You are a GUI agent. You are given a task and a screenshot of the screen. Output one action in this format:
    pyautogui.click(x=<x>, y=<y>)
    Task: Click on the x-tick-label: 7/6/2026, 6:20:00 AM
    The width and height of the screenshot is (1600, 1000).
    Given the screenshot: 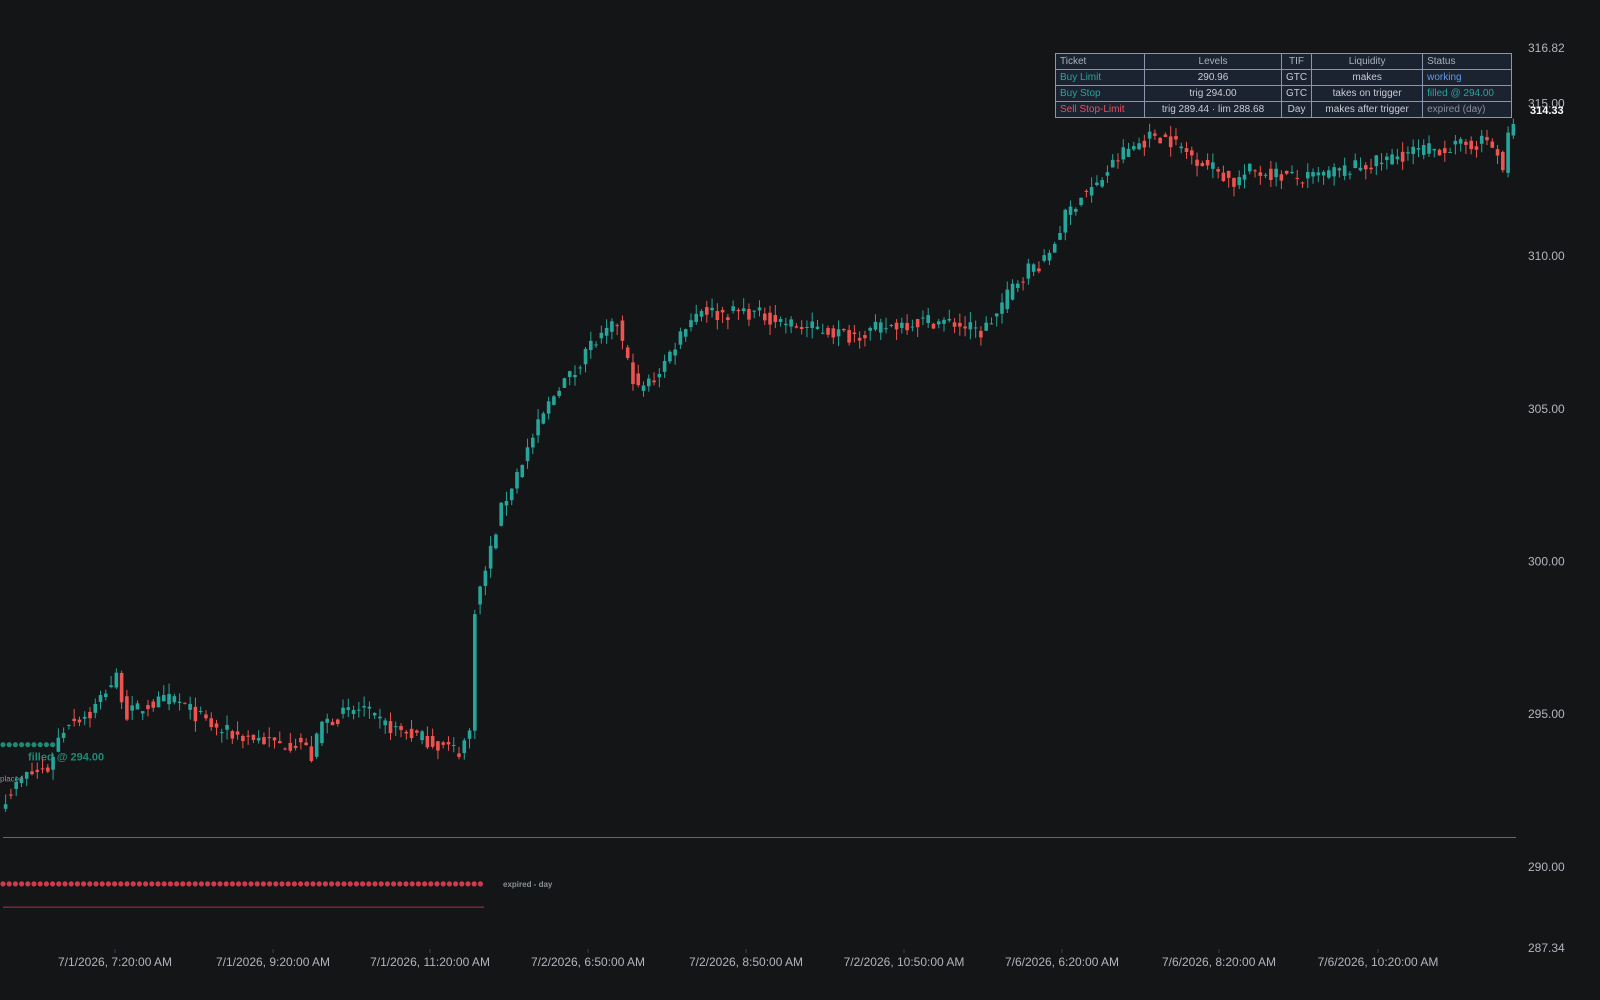 What is the action you would take?
    pyautogui.click(x=1062, y=962)
    